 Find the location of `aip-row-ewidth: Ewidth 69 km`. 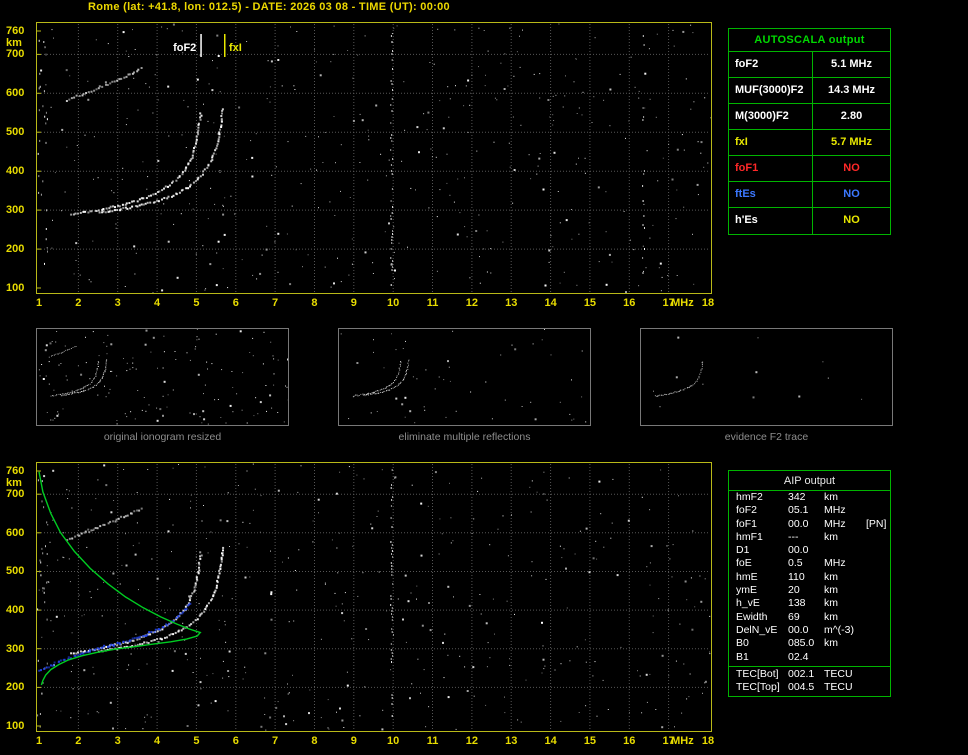

aip-row-ewidth: Ewidth 69 km is located at coordinates (809, 617).